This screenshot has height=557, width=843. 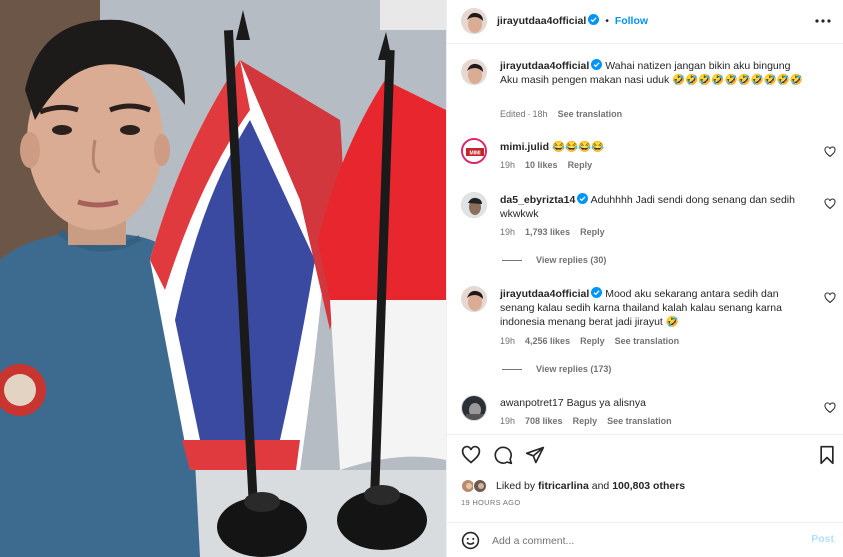 What do you see at coordinates (822, 539) in the screenshot?
I see `post-comment-button: Post` at bounding box center [822, 539].